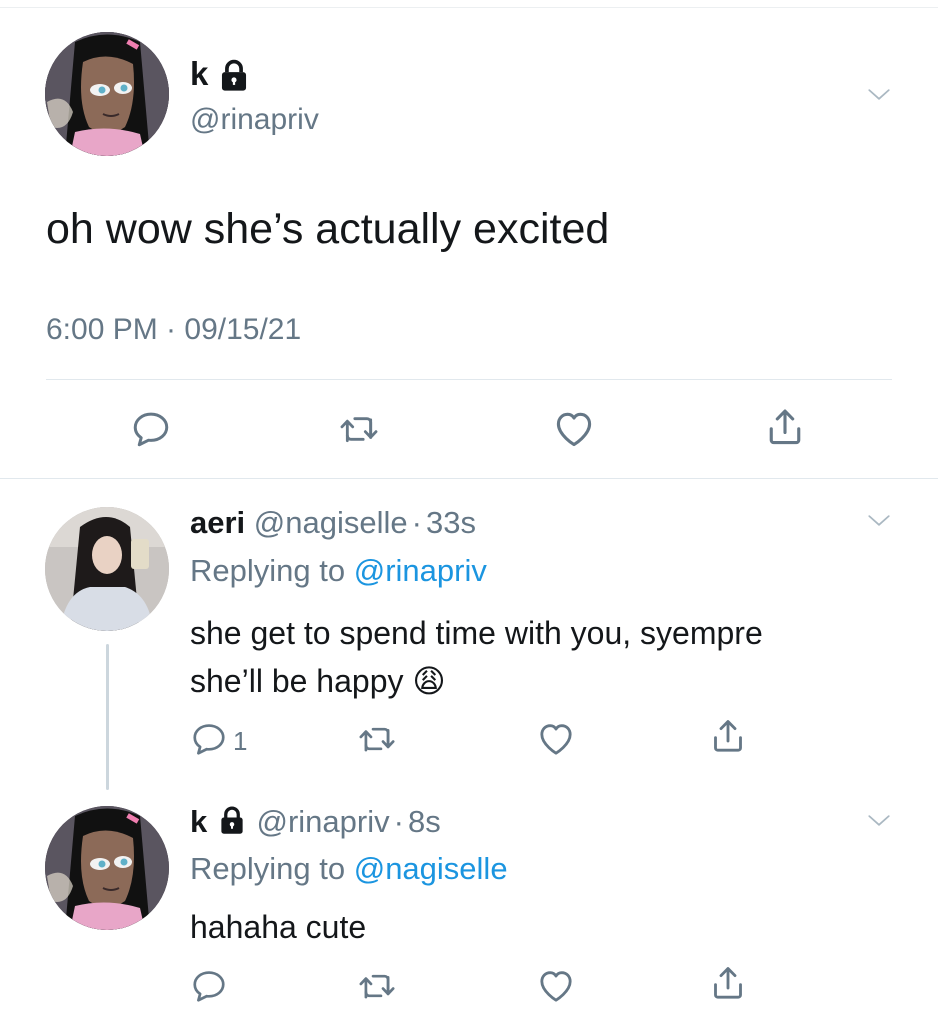 The height and width of the screenshot is (1024, 938). I want to click on handle: @nagiselle, so click(331, 522).